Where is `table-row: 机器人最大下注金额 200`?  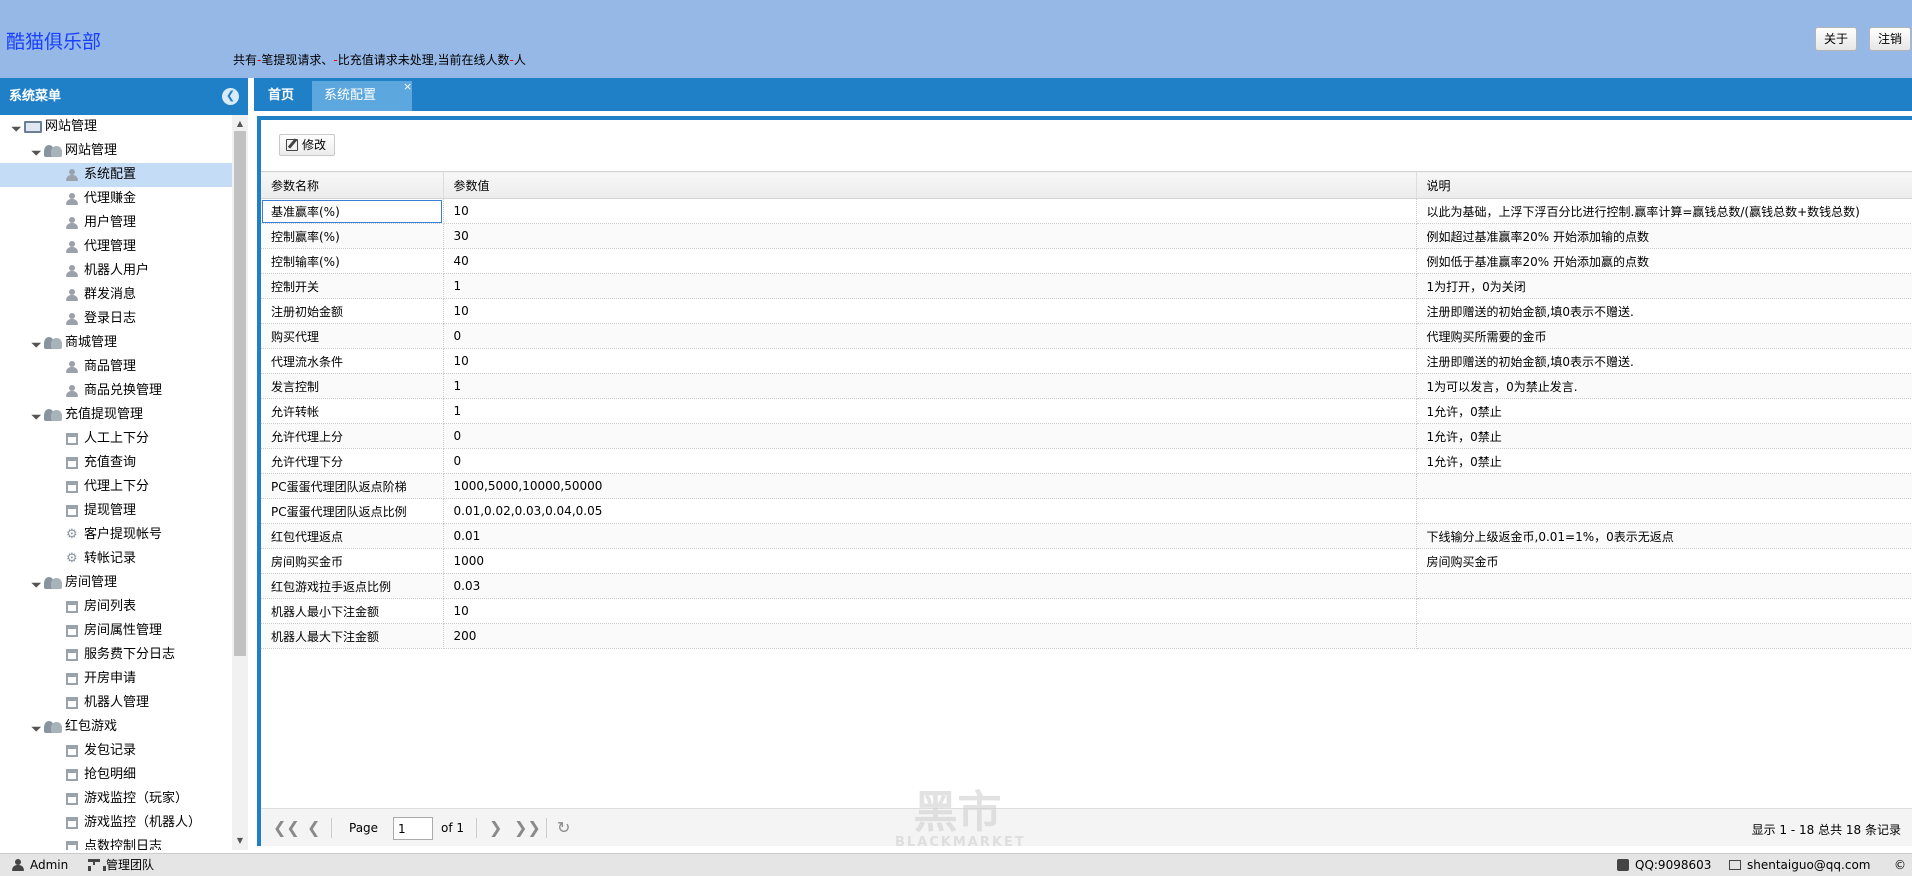
table-row: 机器人最大下注金额 200 is located at coordinates (1086, 636).